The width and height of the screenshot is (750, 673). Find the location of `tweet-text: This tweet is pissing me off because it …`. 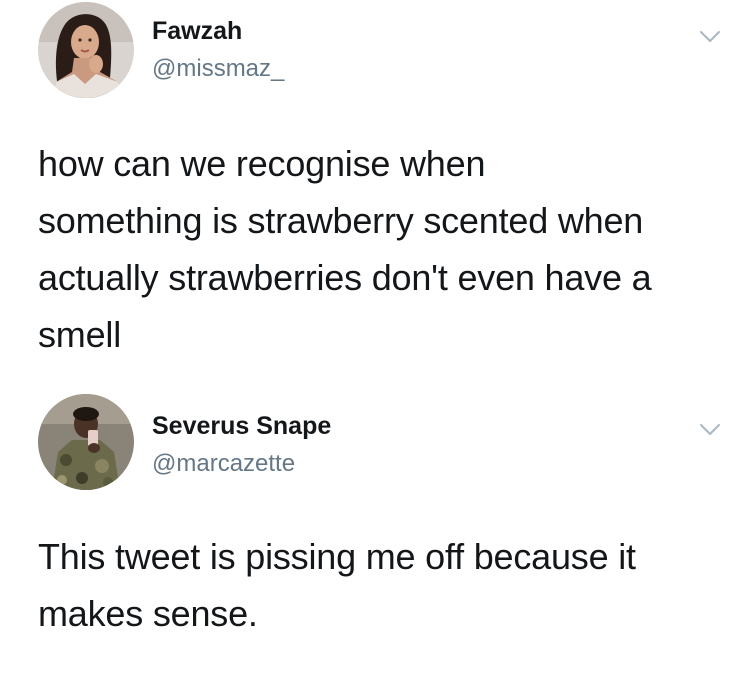

tweet-text: This tweet is pissing me off because it … is located at coordinates (337, 585).